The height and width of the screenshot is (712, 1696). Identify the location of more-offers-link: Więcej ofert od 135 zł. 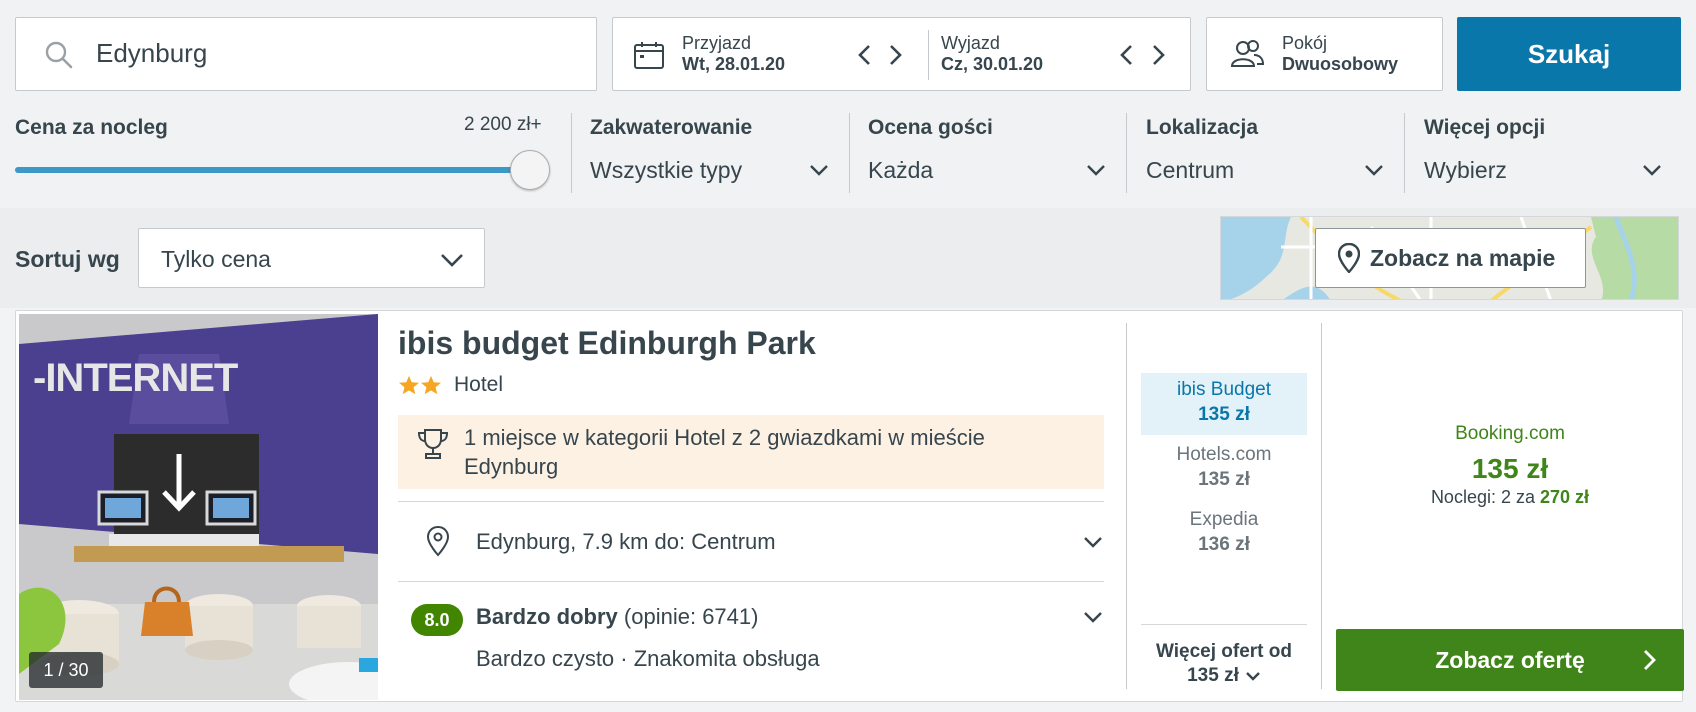
(1224, 664).